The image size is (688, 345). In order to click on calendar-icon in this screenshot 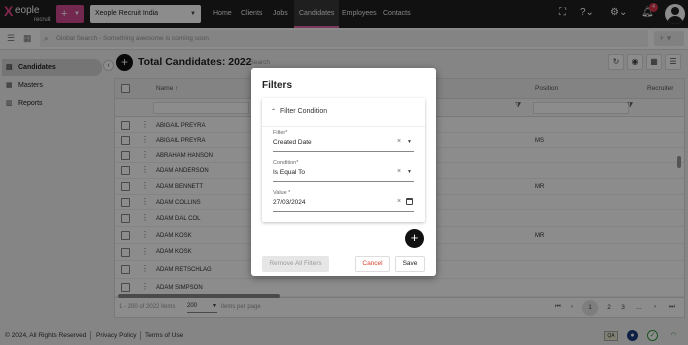, I will do `click(409, 201)`.